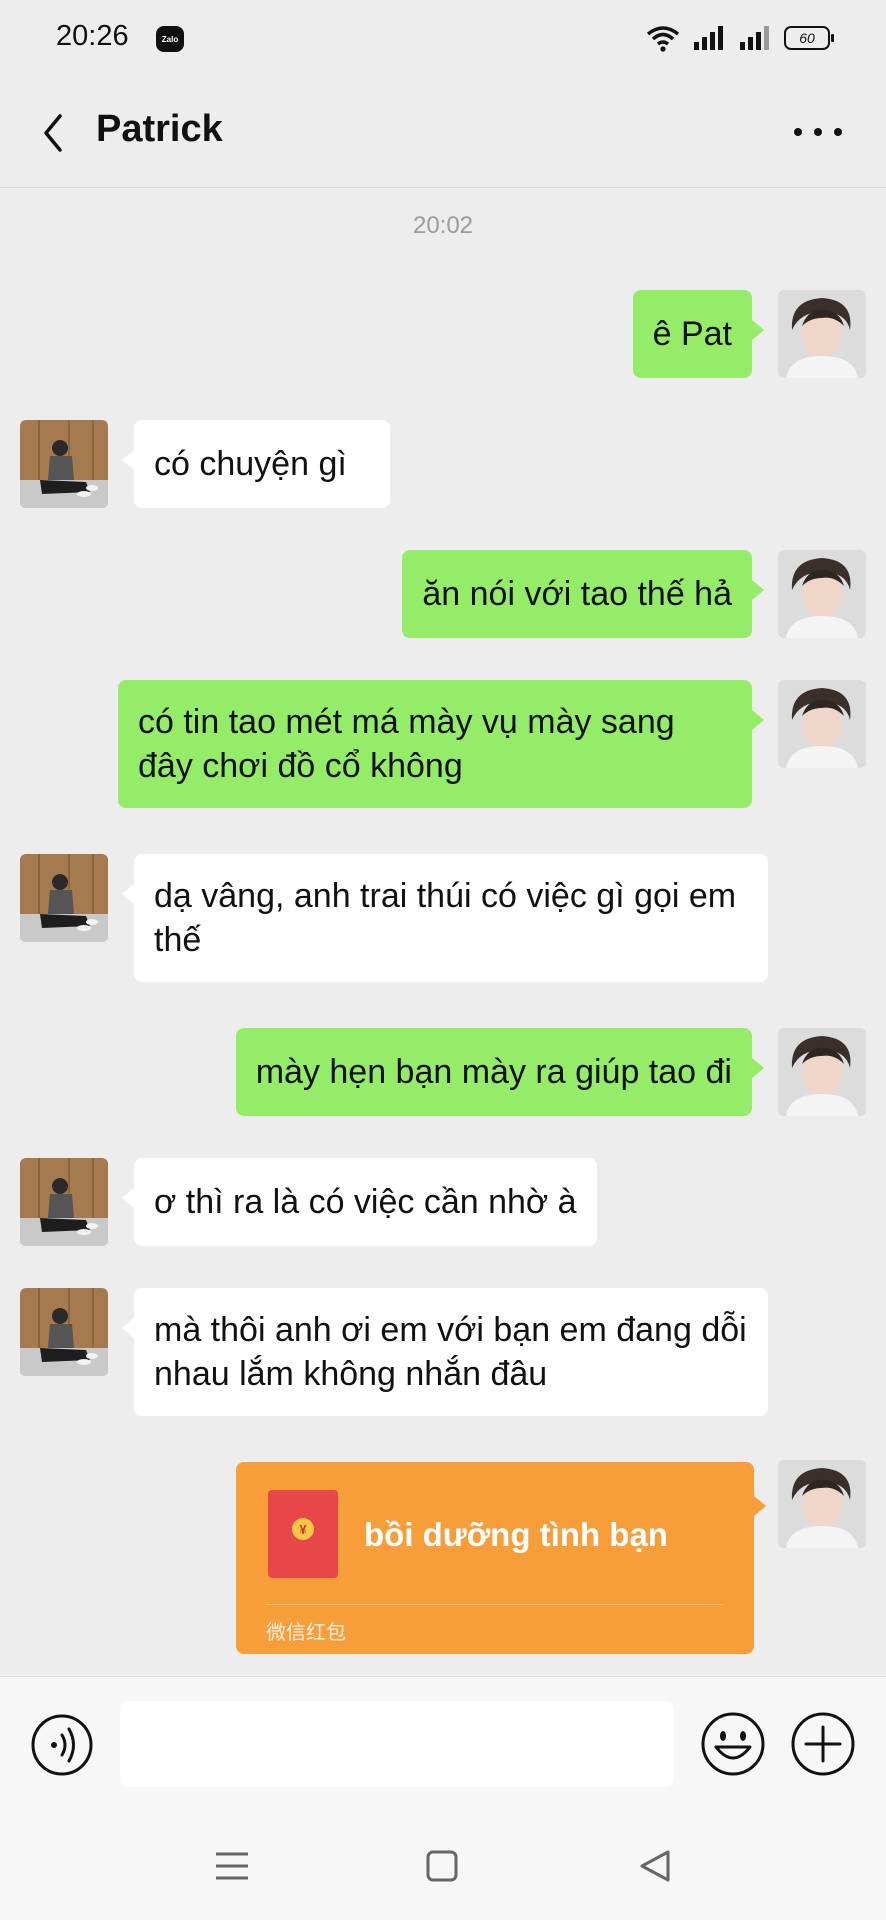 Image resolution: width=886 pixels, height=1920 pixels. I want to click on red-packet-label: 微信红包, so click(306, 1633).